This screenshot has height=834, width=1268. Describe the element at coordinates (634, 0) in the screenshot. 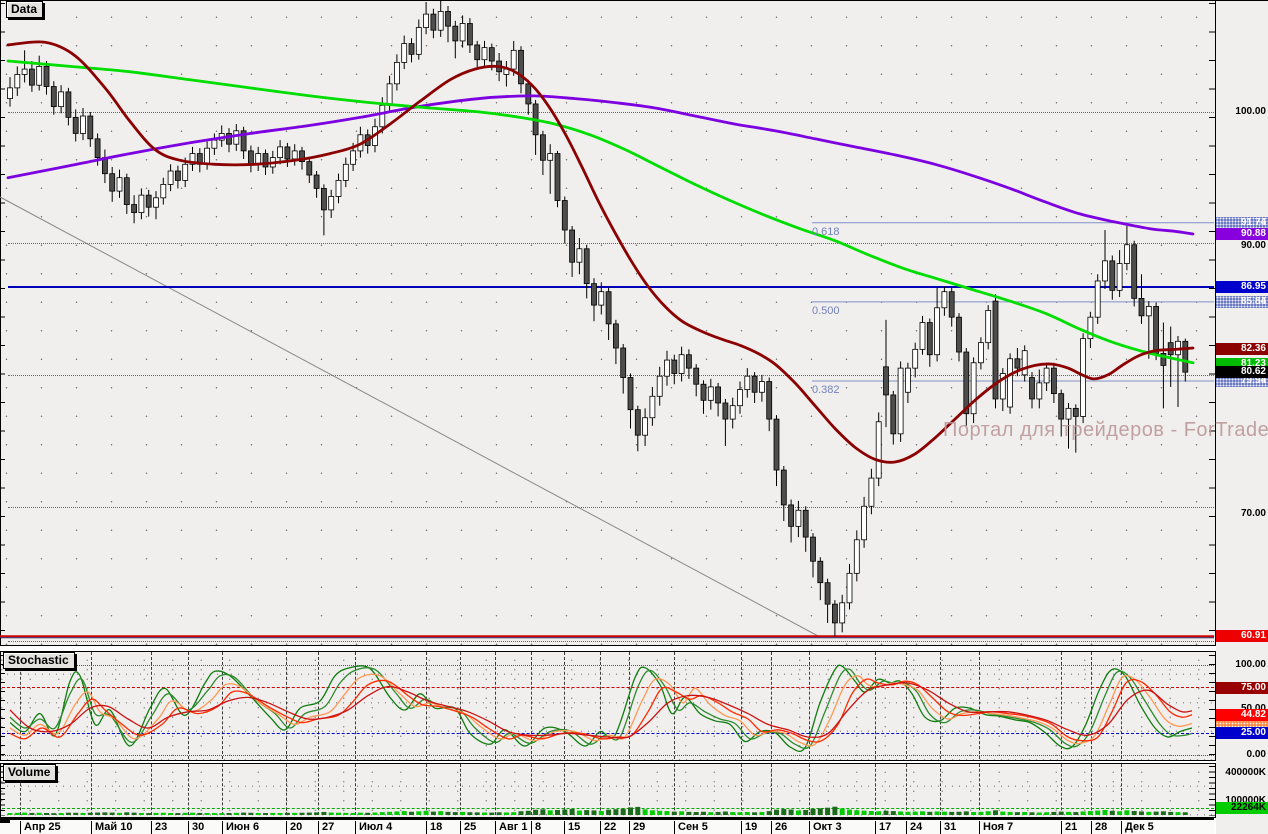

I see `window-top-border` at that location.